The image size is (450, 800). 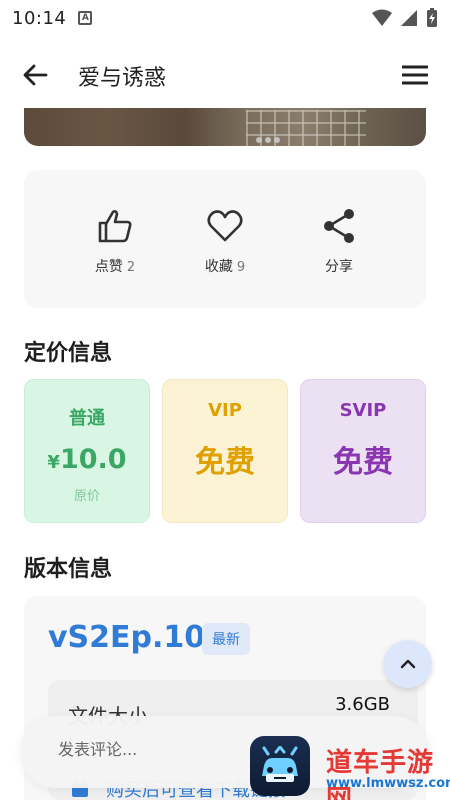 What do you see at coordinates (363, 462) in the screenshot?
I see `svip-price: 免费` at bounding box center [363, 462].